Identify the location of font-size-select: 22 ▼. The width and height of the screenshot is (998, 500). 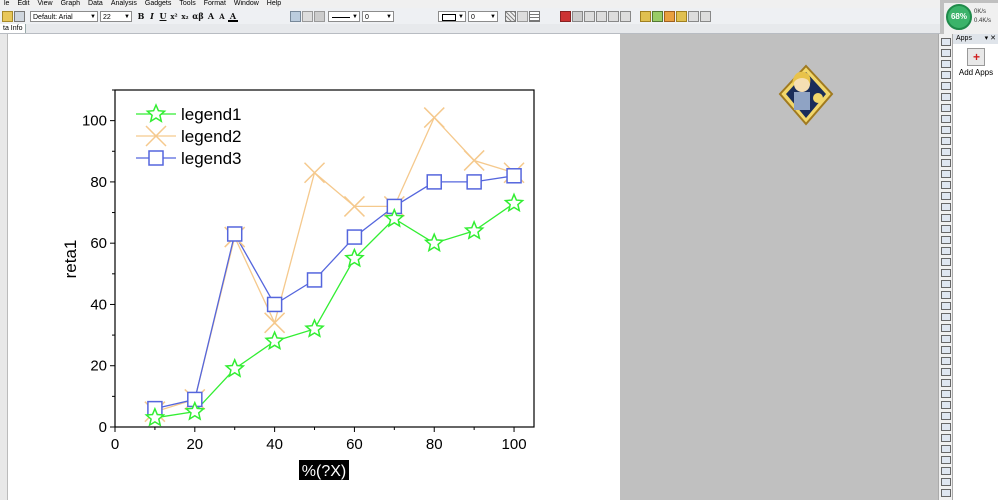
(116, 16).